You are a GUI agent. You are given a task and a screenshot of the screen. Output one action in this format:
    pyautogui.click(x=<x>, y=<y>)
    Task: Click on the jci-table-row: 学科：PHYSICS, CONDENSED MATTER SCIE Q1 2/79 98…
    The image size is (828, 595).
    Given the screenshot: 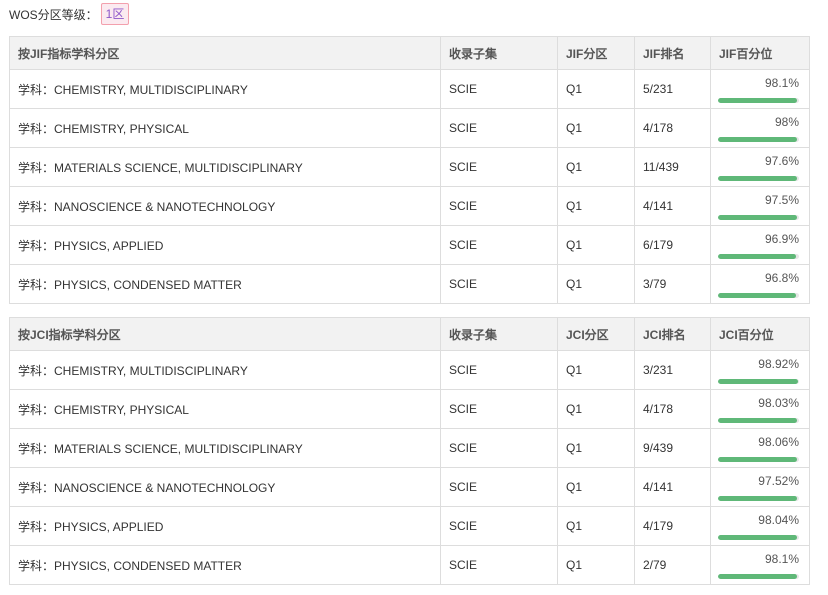 What is the action you would take?
    pyautogui.click(x=409, y=565)
    